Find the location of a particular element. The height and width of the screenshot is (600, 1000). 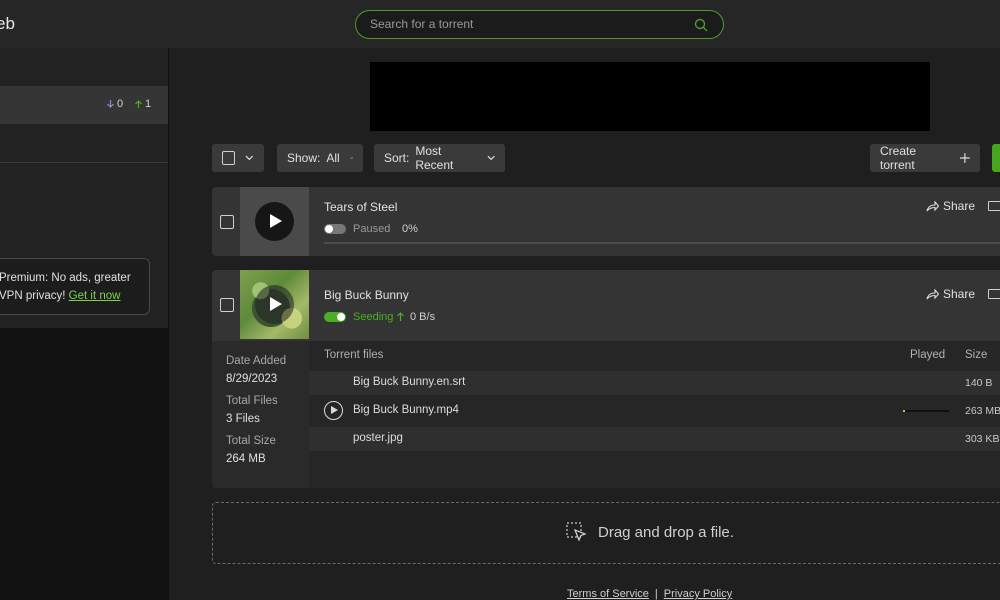

file-size: 303 KB is located at coordinates (982, 439).